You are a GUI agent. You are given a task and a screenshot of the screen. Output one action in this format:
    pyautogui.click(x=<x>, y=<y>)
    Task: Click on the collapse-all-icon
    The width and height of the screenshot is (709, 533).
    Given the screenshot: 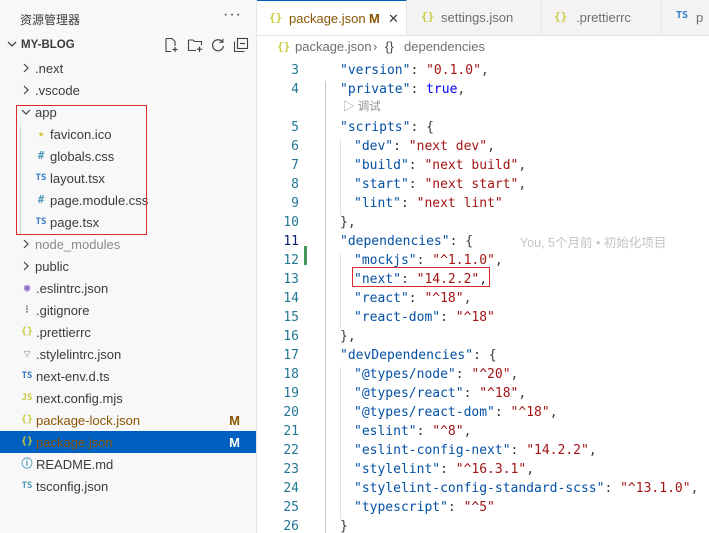 What is the action you would take?
    pyautogui.click(x=241, y=45)
    